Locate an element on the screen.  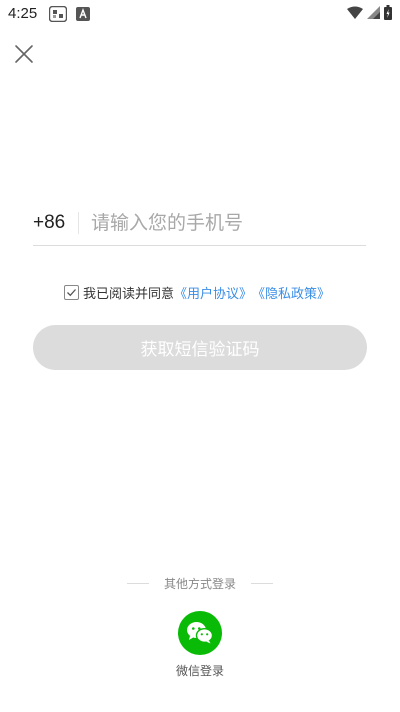
status-right-icons is located at coordinates (369, 12).